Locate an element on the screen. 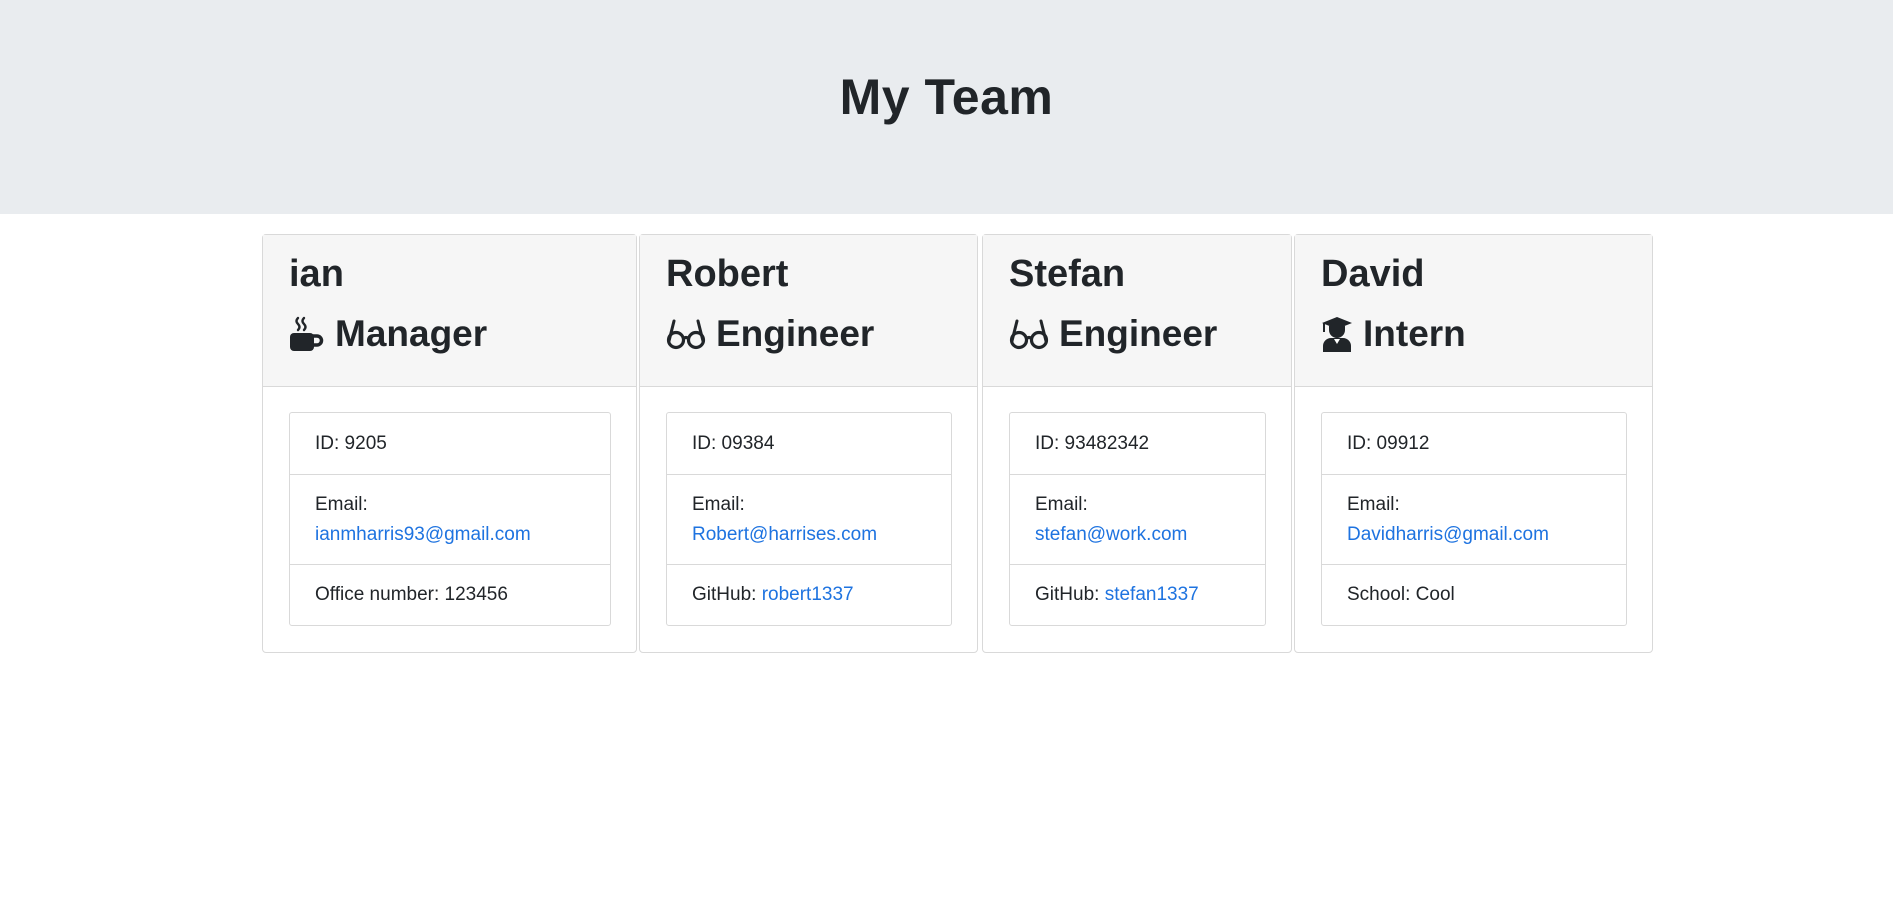 This screenshot has width=1893, height=918. email-link: Robert@harrises.com is located at coordinates (809, 535).